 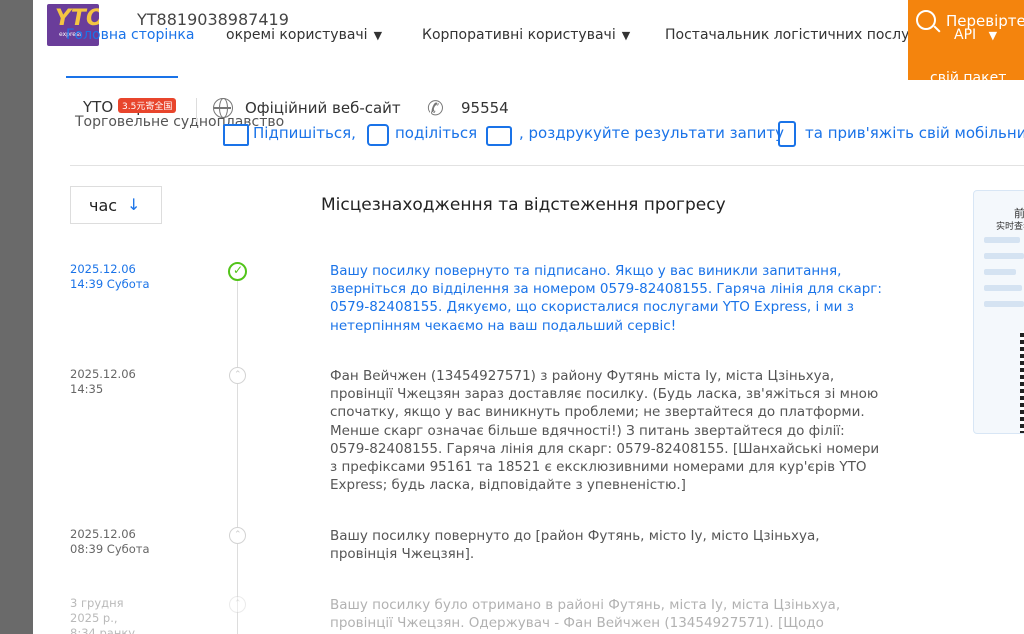 I want to click on timeline-line, so click(x=237, y=452).